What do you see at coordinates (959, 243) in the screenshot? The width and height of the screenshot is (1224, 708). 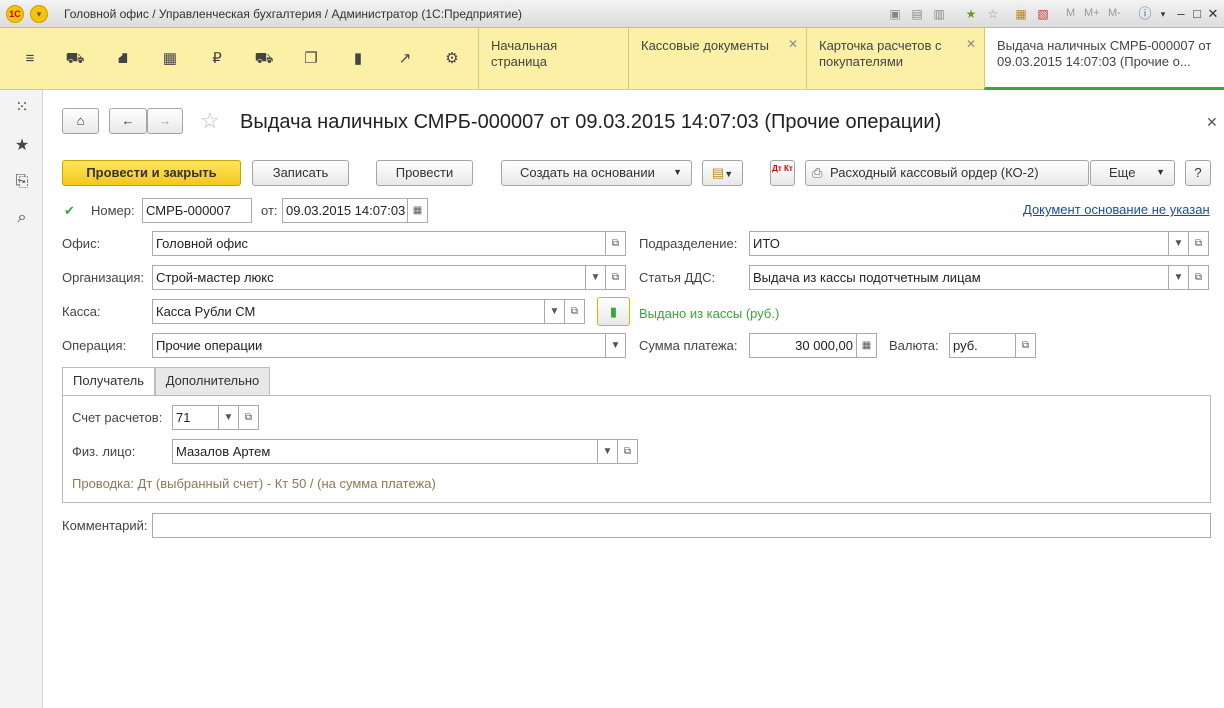 I see `department-field: ИТО` at bounding box center [959, 243].